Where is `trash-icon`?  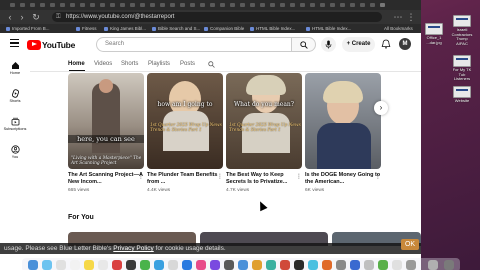 trash-icon is located at coordinates (449, 265).